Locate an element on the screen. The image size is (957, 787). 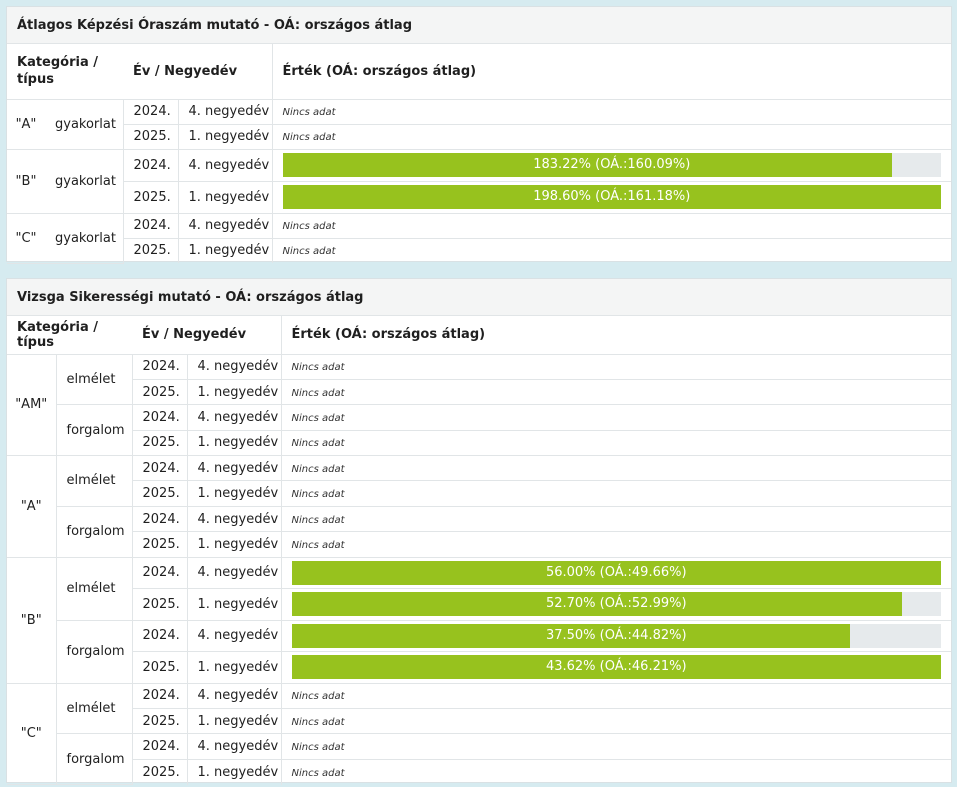
value-cell: 37.50% (OÁ.:44.82%) is located at coordinates (616, 636).